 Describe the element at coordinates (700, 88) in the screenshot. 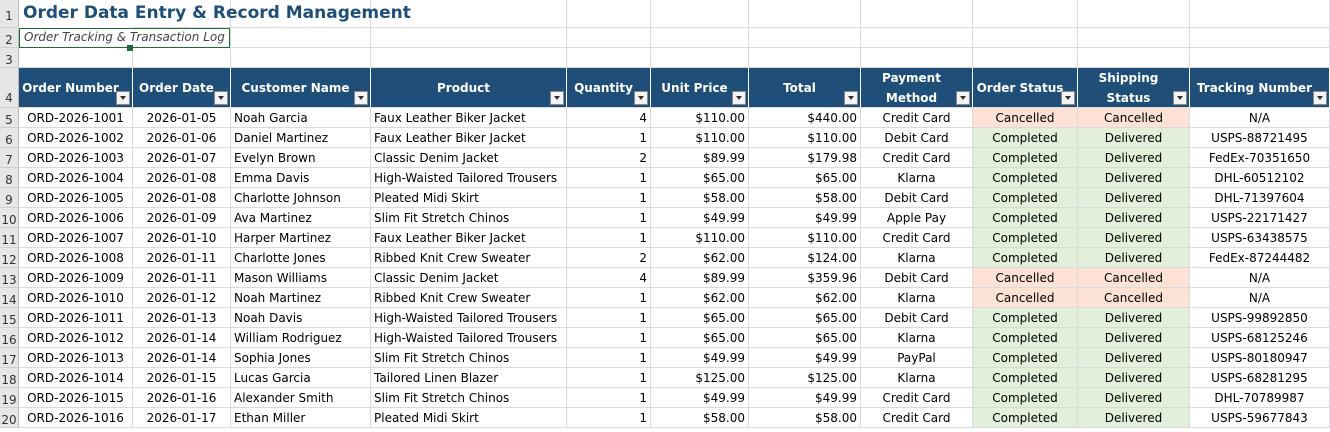

I see `column-header: Unit Price` at that location.